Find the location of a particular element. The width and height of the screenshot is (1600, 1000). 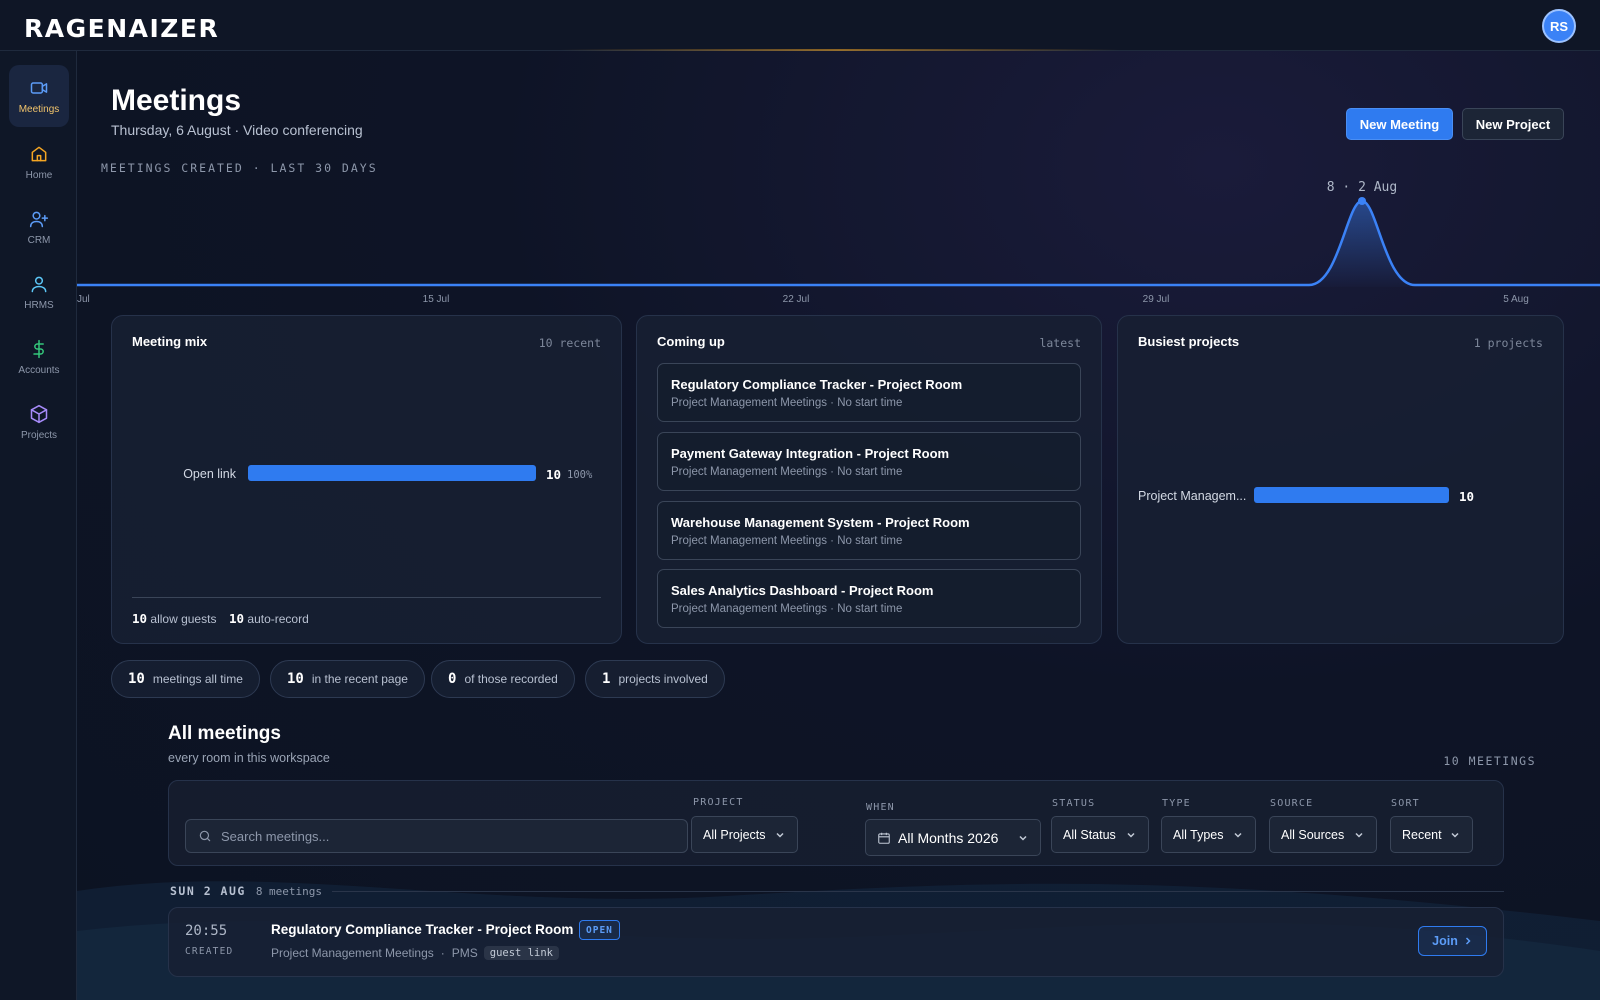

card-divider is located at coordinates (366, 597).